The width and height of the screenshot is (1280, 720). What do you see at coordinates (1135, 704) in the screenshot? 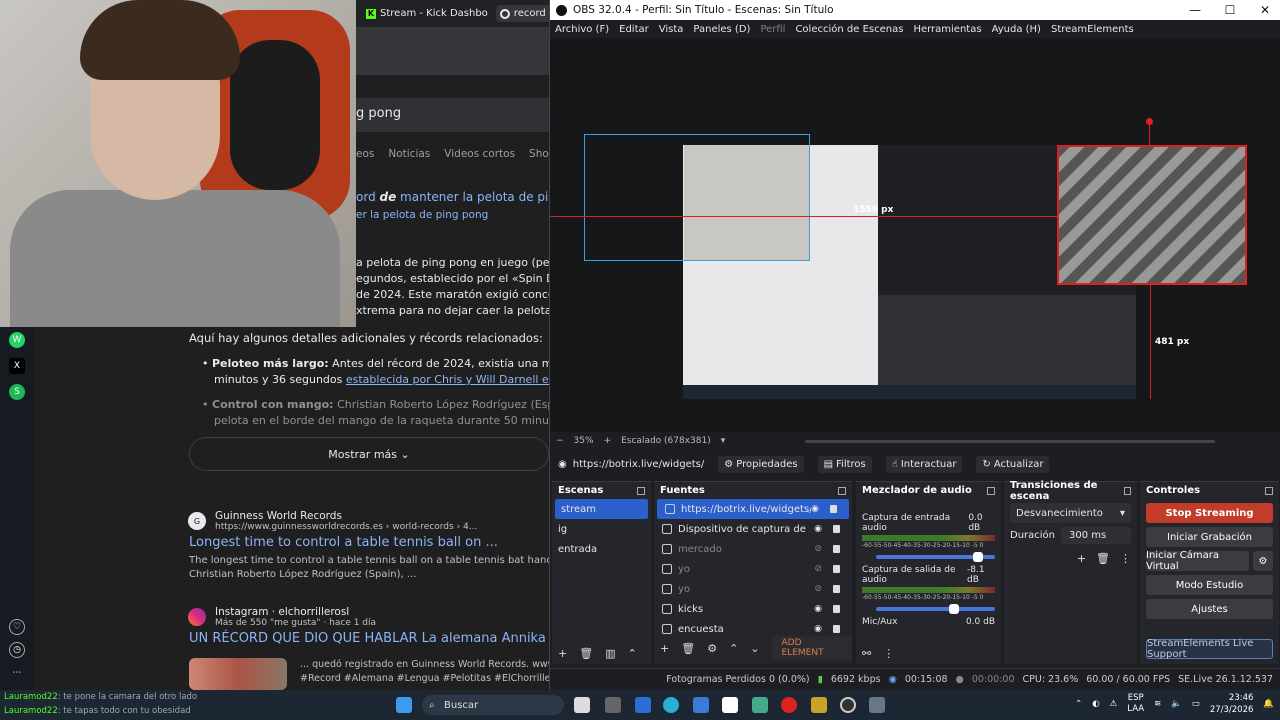
I see `language-indicator: ESP LAA` at bounding box center [1135, 704].